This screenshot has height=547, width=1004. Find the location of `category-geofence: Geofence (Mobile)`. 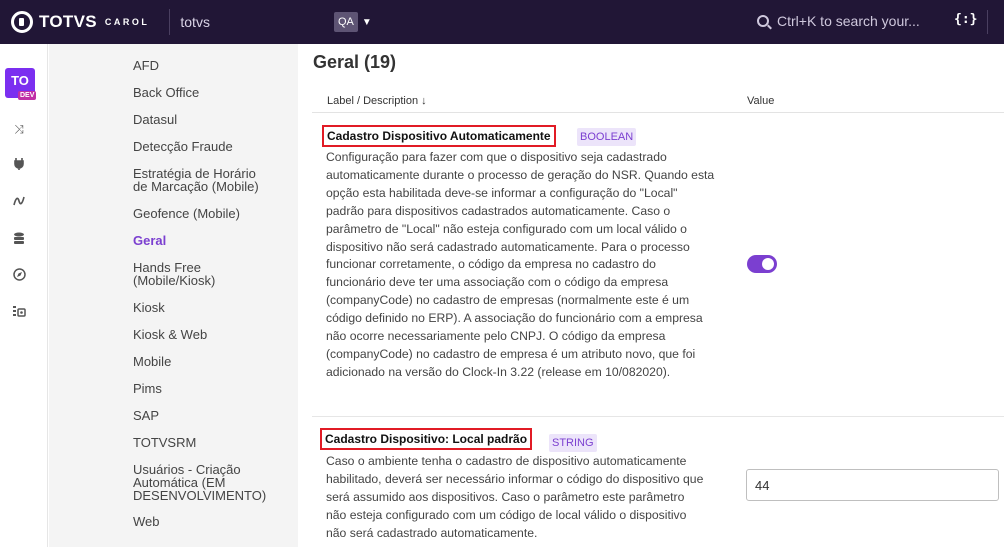

category-geofence: Geofence (Mobile) is located at coordinates (186, 213).